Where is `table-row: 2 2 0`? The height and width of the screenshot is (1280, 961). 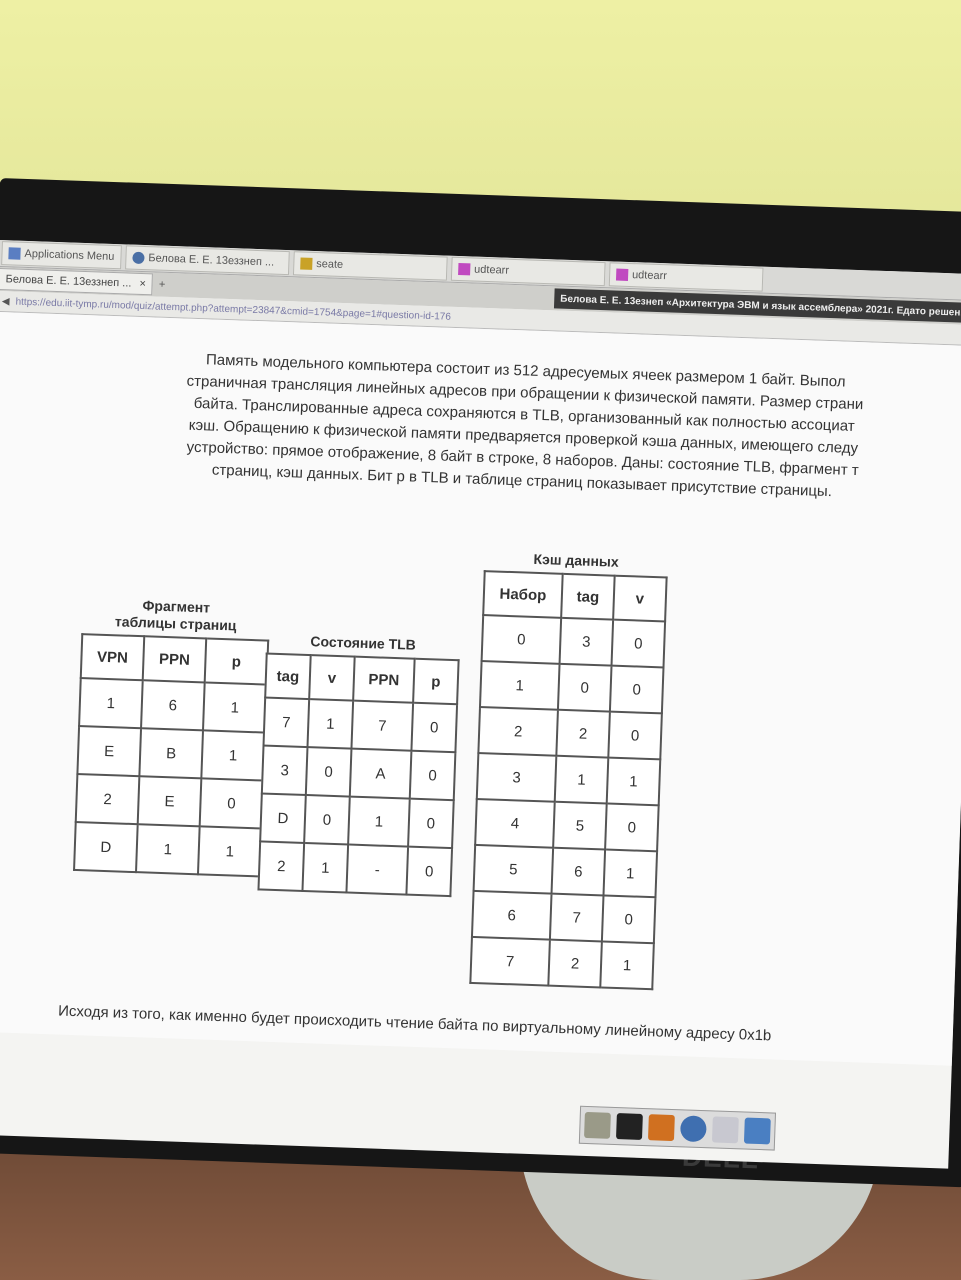
table-row: 2 2 0 is located at coordinates (570, 733).